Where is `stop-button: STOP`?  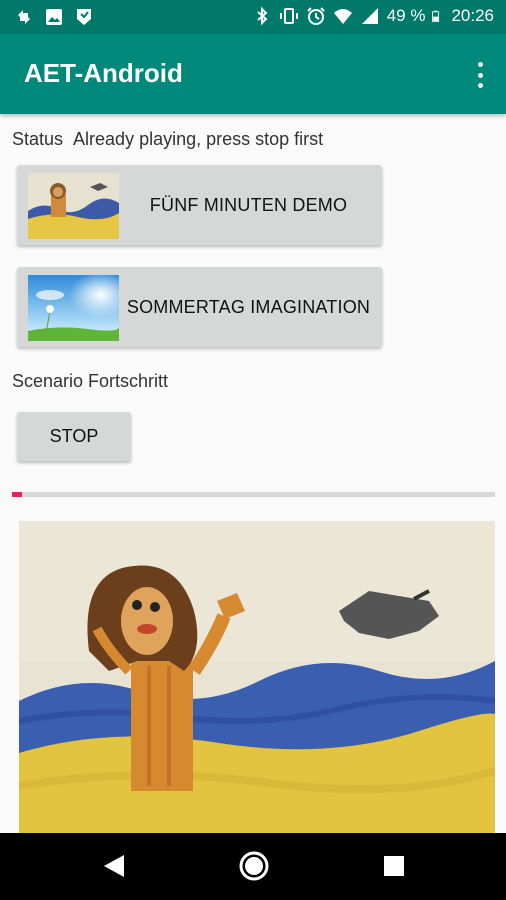
stop-button: STOP is located at coordinates (74, 436).